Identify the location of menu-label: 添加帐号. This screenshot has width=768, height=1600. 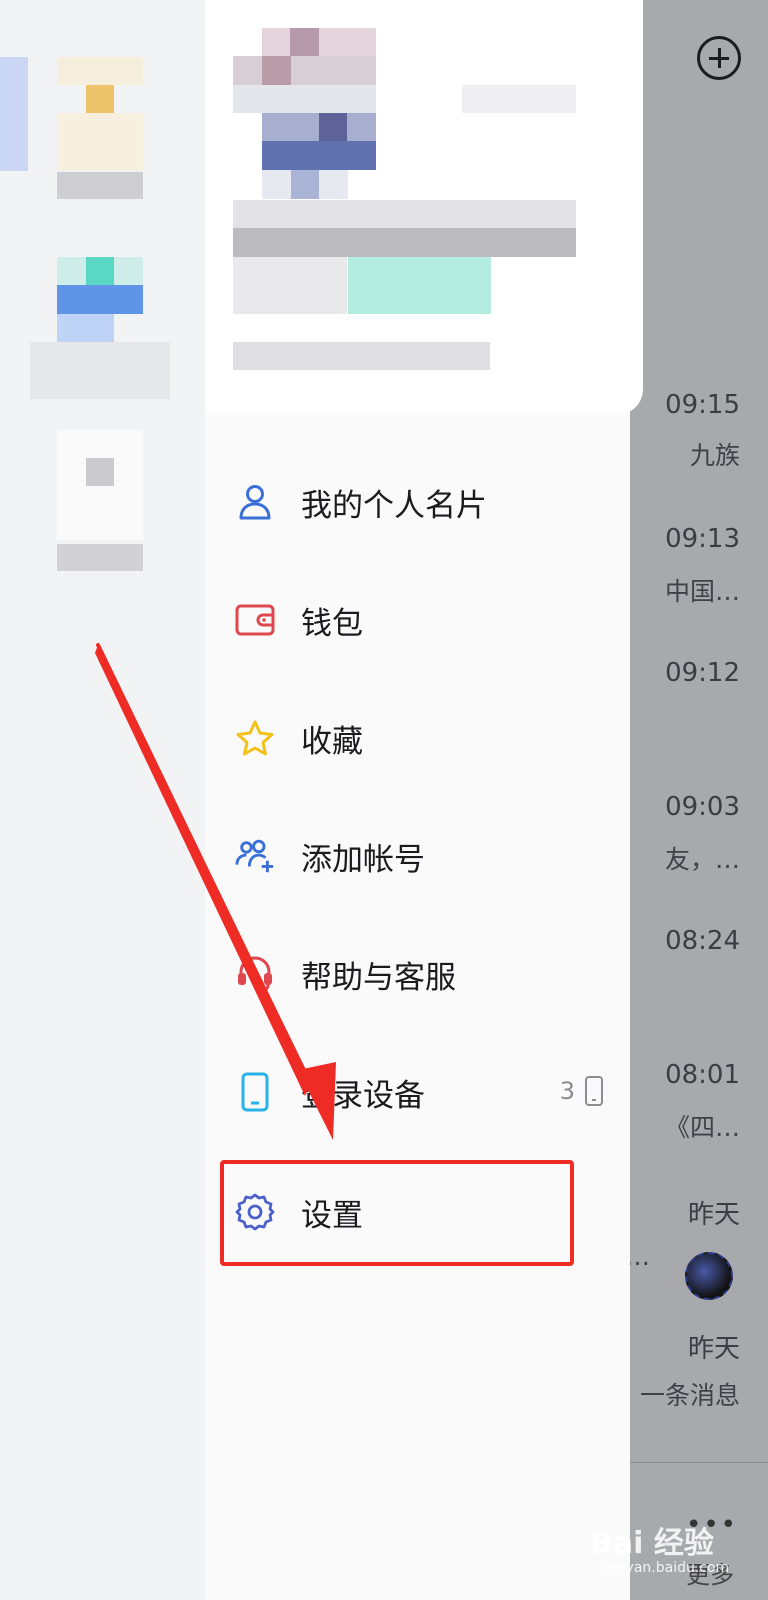
(363, 859).